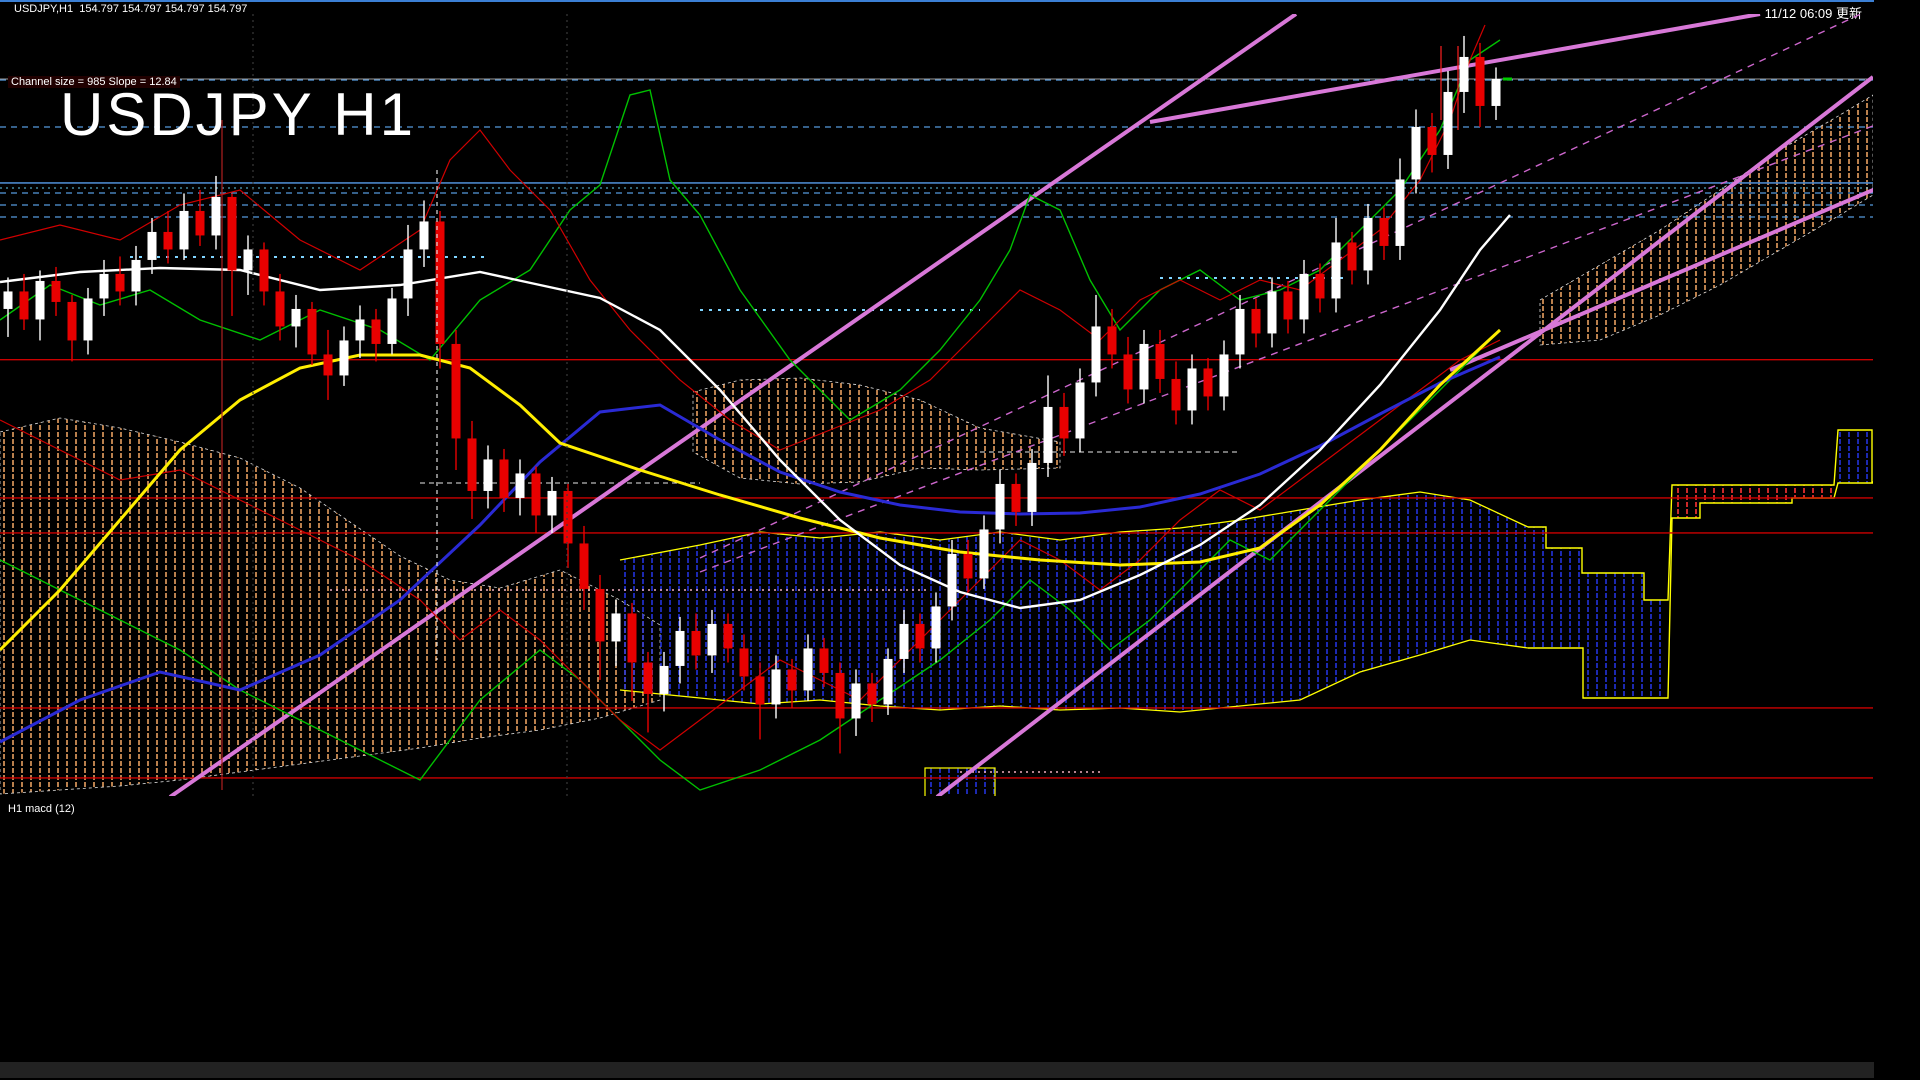 This screenshot has height=1080, width=1920. What do you see at coordinates (238, 114) in the screenshot?
I see `symbol-watermark: USDJPY H1` at bounding box center [238, 114].